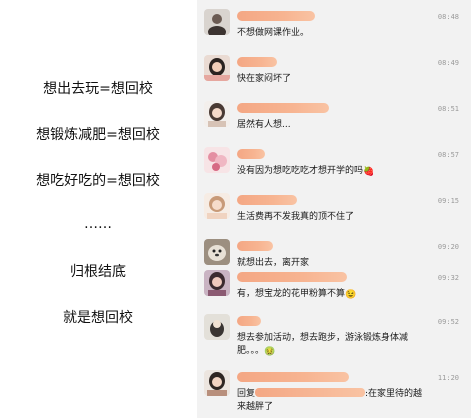  I want to click on message-time: 08:51, so click(448, 109).